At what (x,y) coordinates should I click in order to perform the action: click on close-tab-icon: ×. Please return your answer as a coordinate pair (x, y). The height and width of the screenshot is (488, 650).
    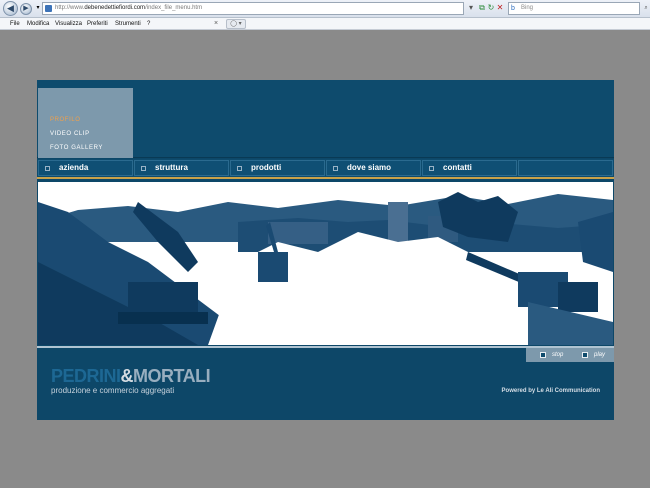
    Looking at the image, I should click on (216, 24).